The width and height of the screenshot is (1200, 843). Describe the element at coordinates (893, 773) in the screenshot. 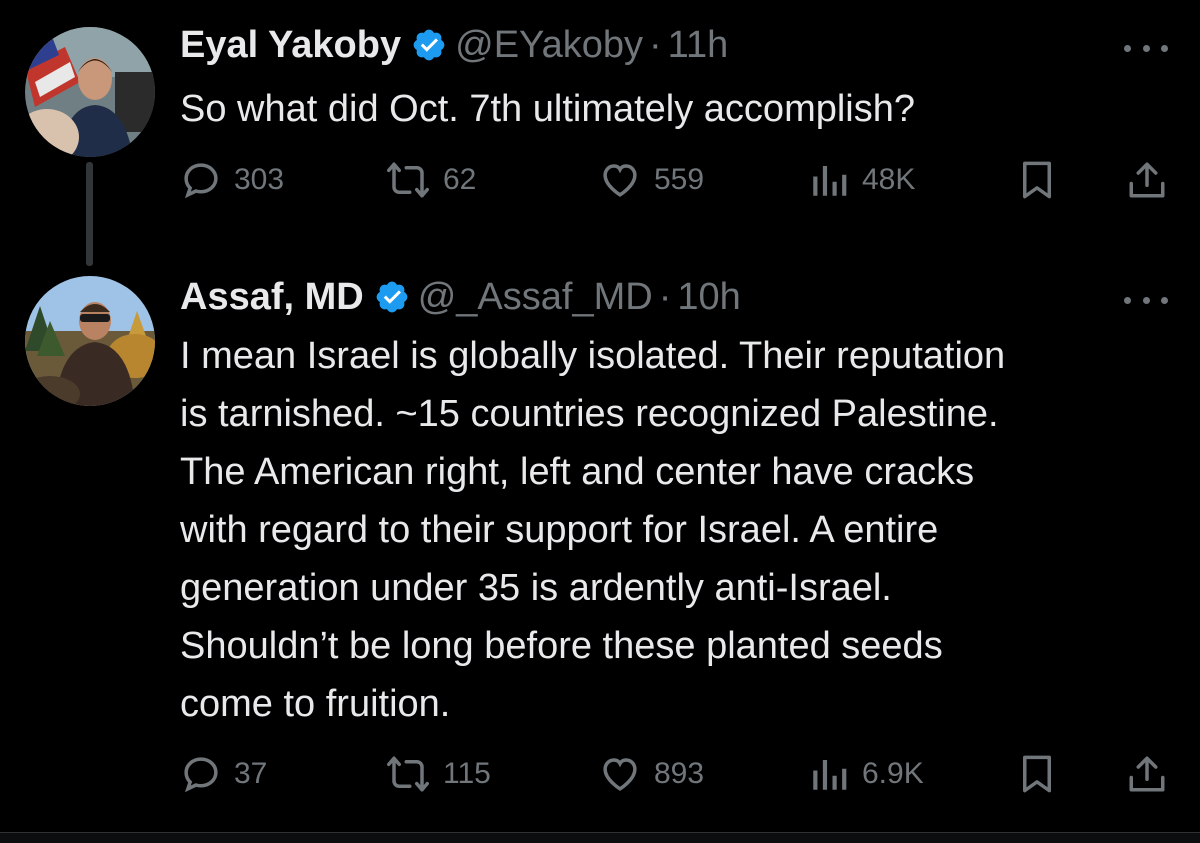

I see `views-count: 6.9K` at that location.